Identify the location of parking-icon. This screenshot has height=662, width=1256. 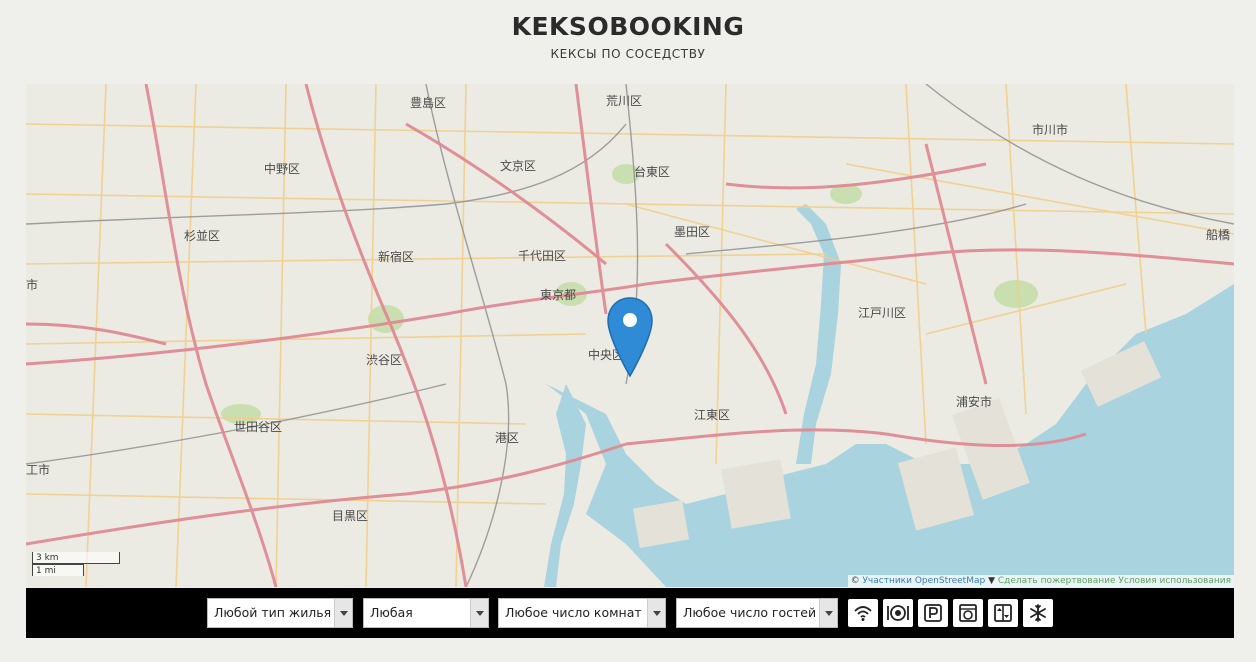
(933, 613).